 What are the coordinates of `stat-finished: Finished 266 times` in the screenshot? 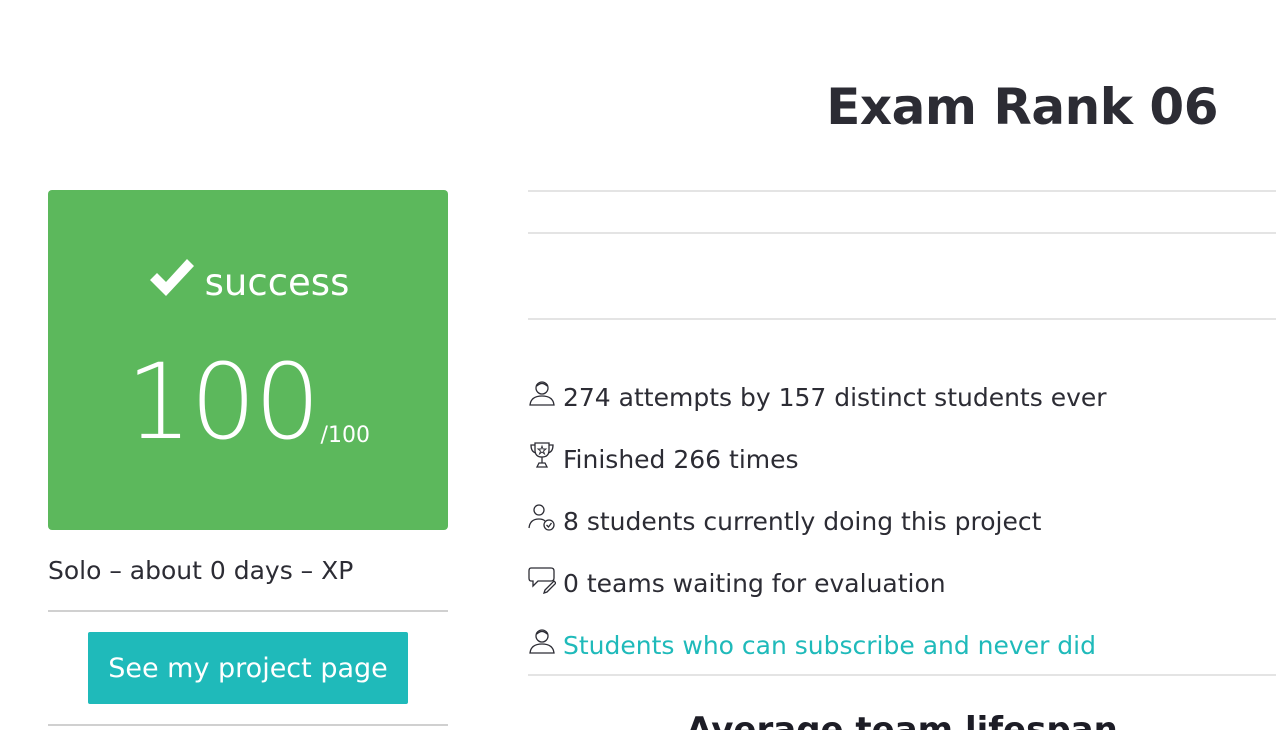 It's located at (902, 459).